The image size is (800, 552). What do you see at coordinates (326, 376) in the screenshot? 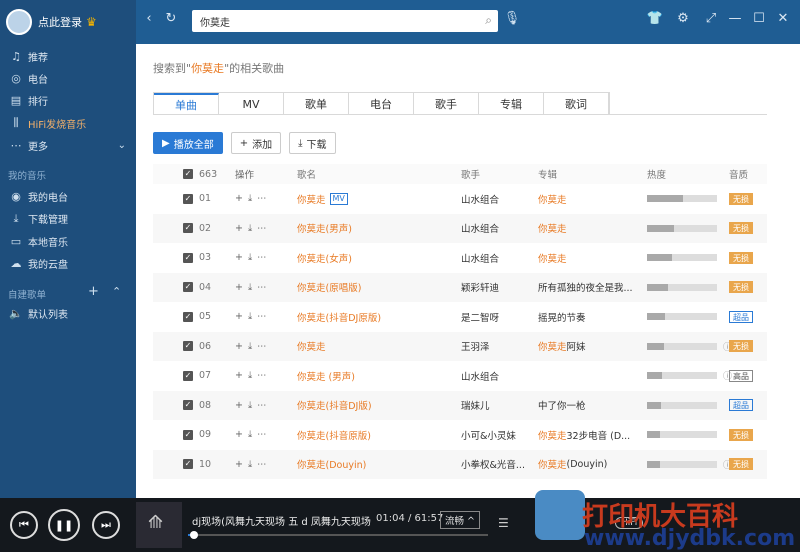
I see `song-title: 你莫走 (男声)` at bounding box center [326, 376].